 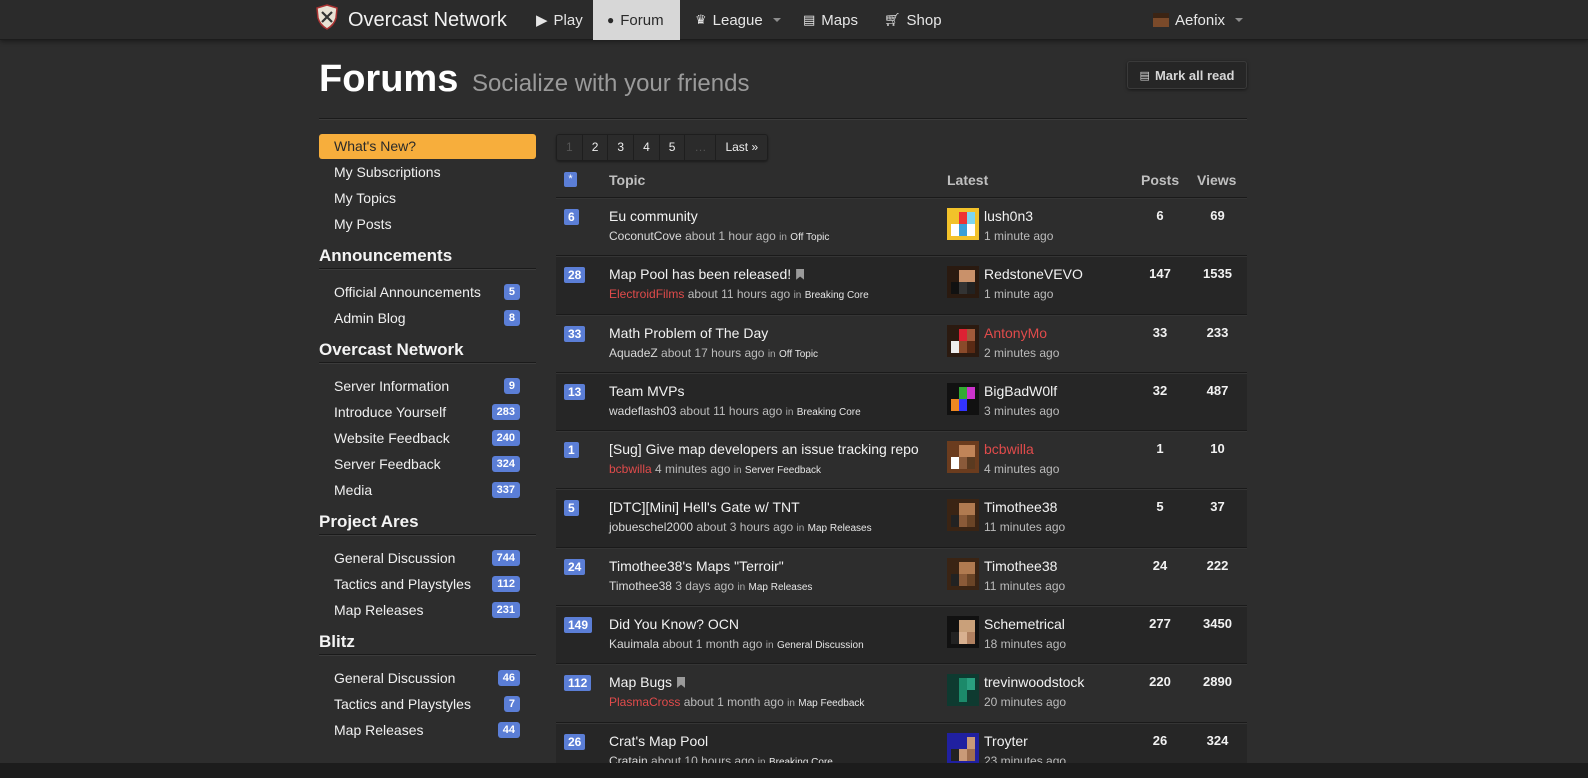 What do you see at coordinates (1009, 449) in the screenshot?
I see `latest-user-link: bcbwilla` at bounding box center [1009, 449].